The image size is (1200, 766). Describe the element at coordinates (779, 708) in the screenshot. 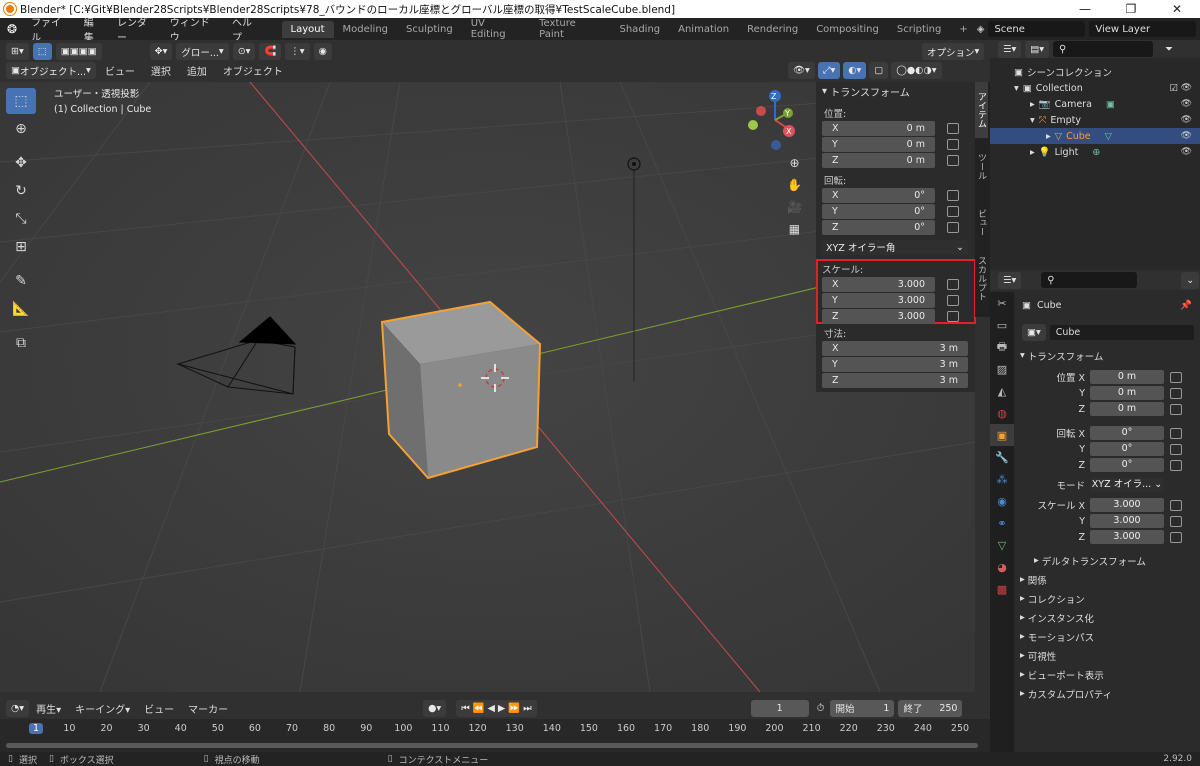

I see `current-frame-field: 1` at that location.